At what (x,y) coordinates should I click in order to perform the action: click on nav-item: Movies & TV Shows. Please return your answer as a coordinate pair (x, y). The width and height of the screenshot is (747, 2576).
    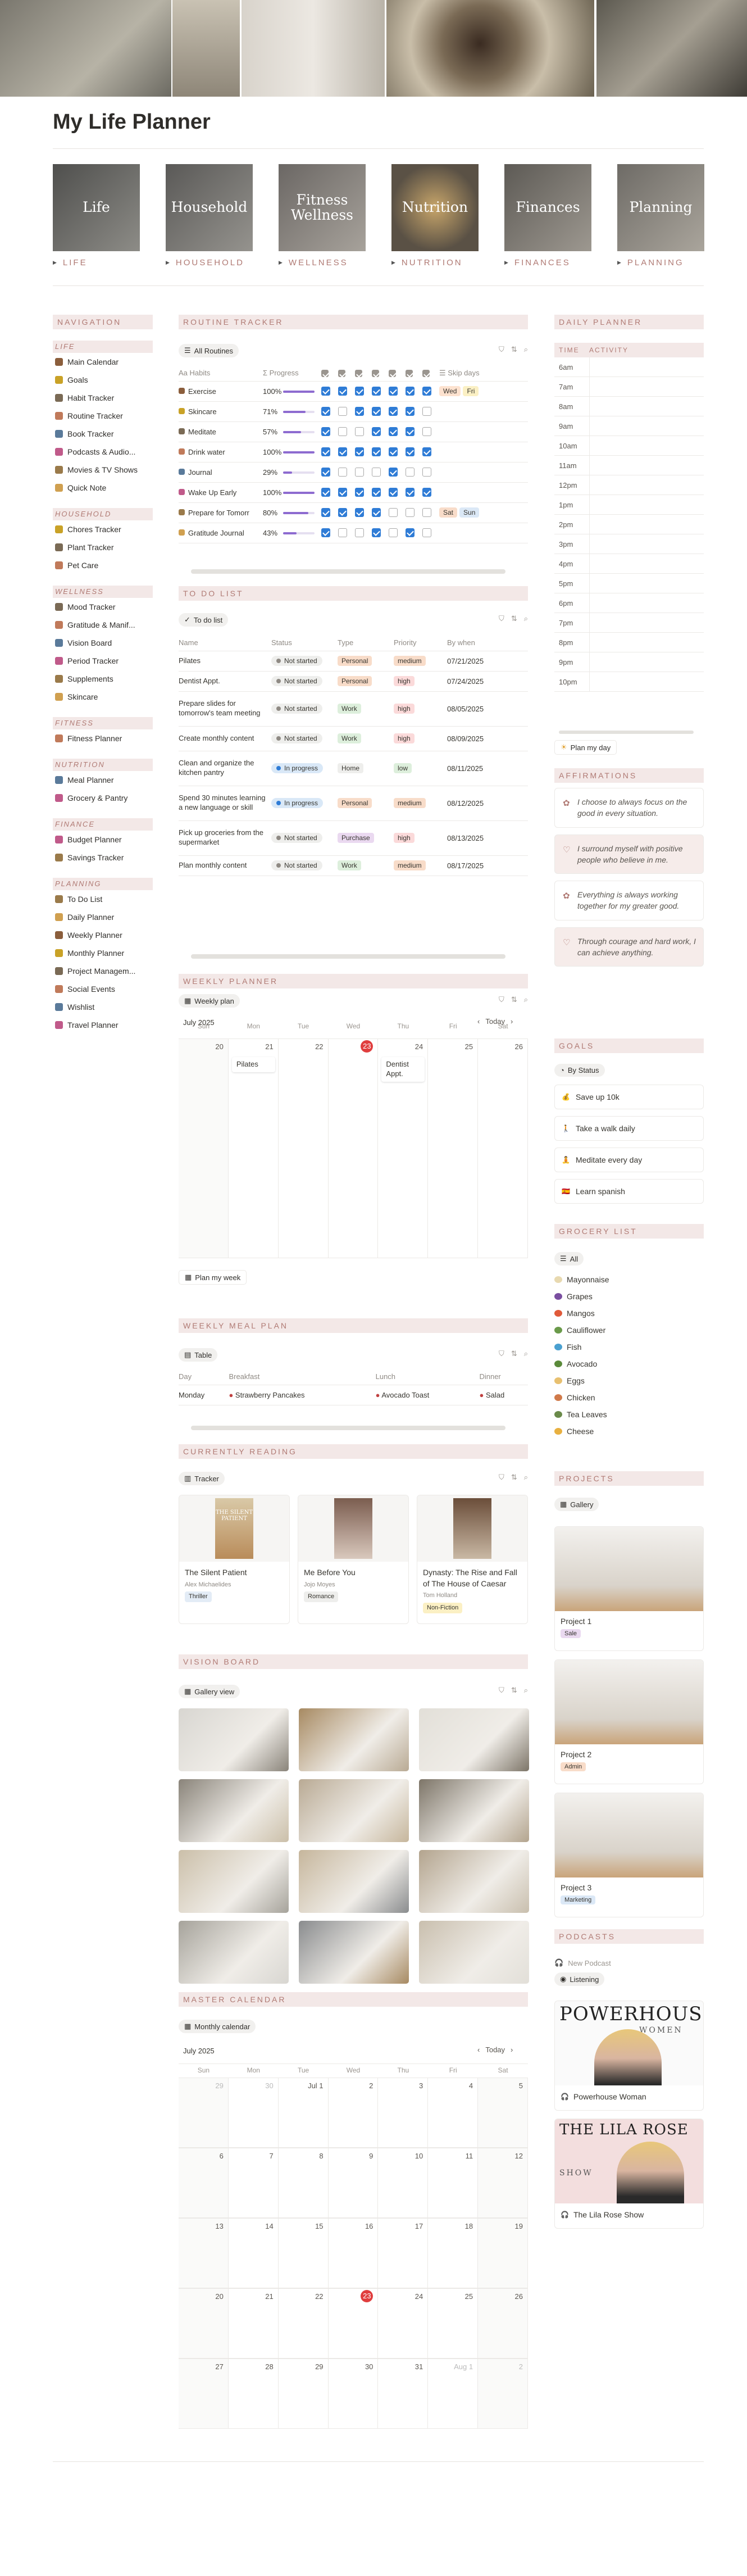
    Looking at the image, I should click on (103, 470).